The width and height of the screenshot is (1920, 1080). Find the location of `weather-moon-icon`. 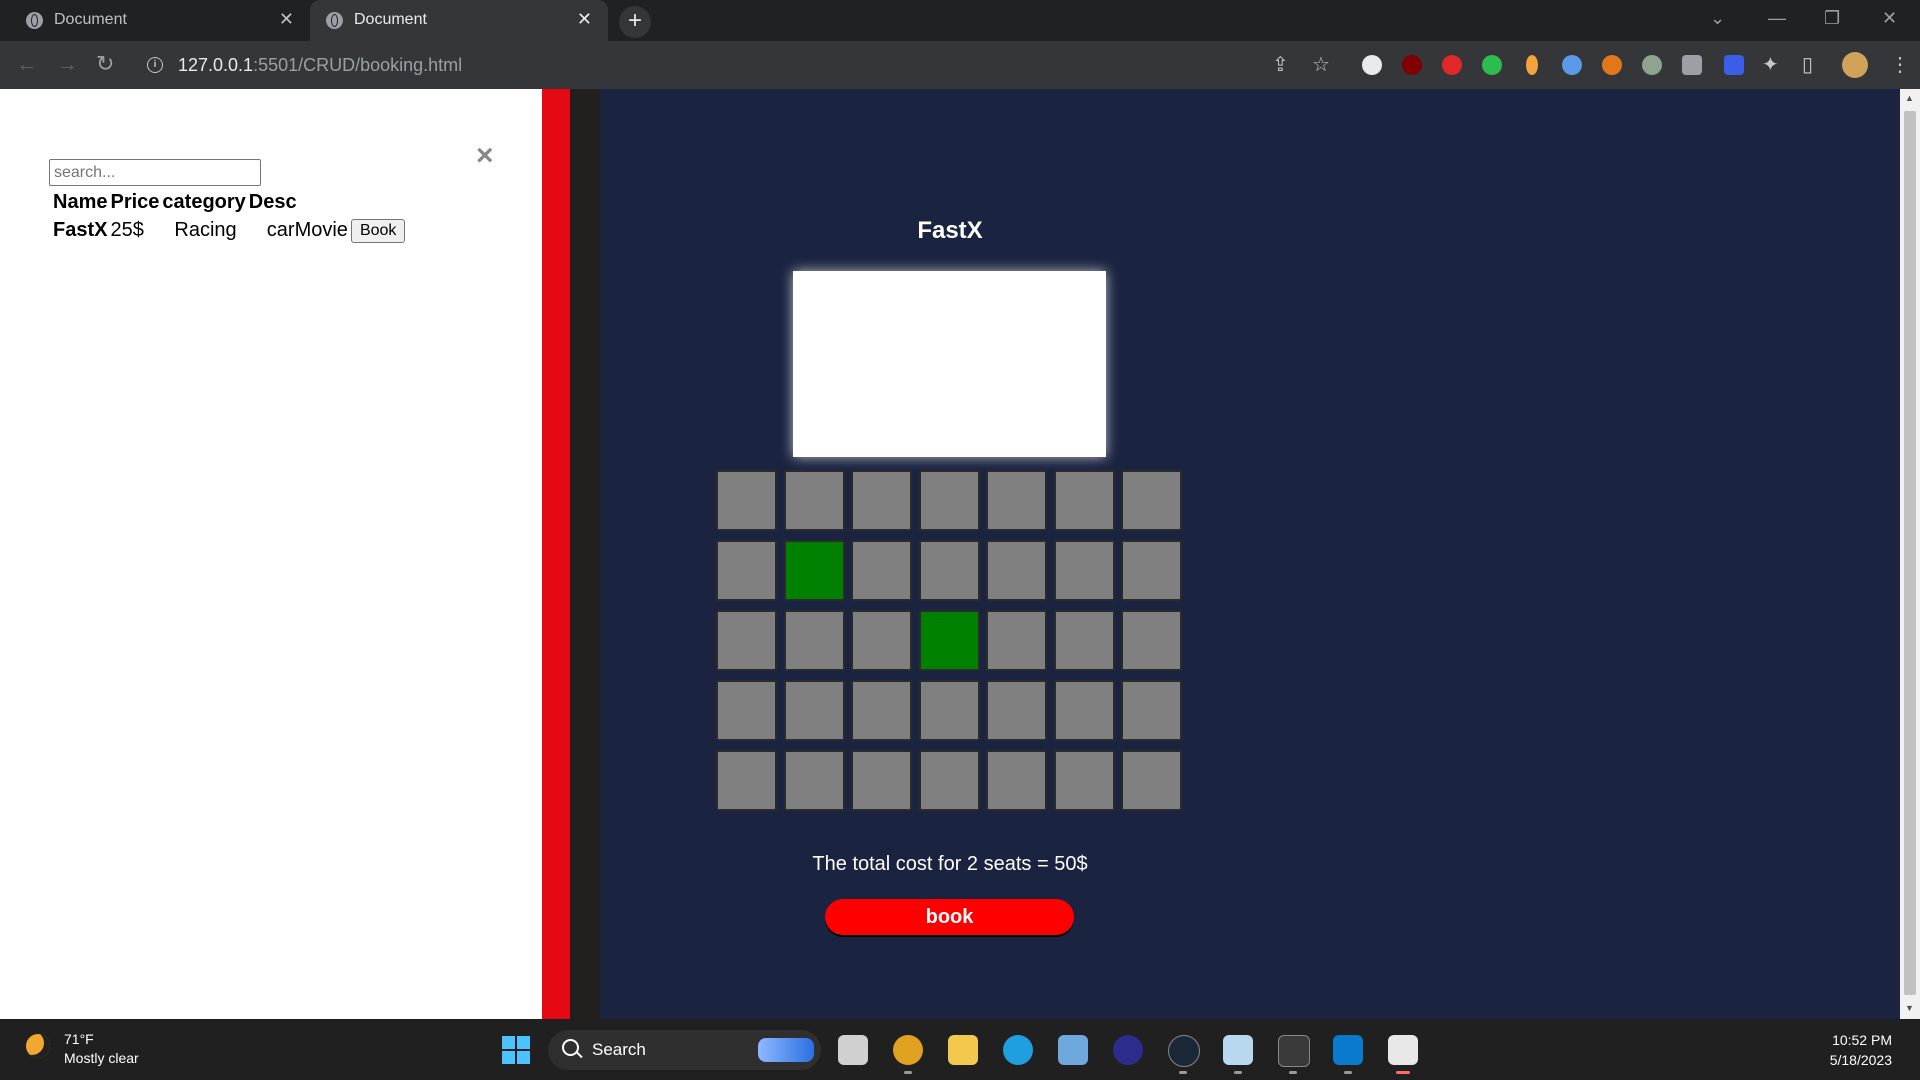

weather-moon-icon is located at coordinates (38, 1046).